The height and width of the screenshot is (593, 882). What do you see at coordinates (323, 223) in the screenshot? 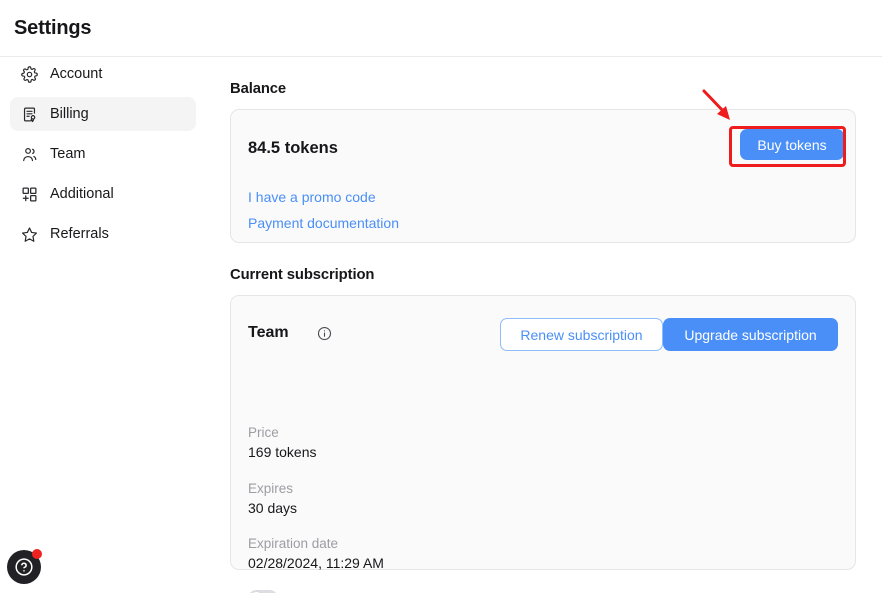
I see `payment-documentation-link: Payment documentation` at bounding box center [323, 223].